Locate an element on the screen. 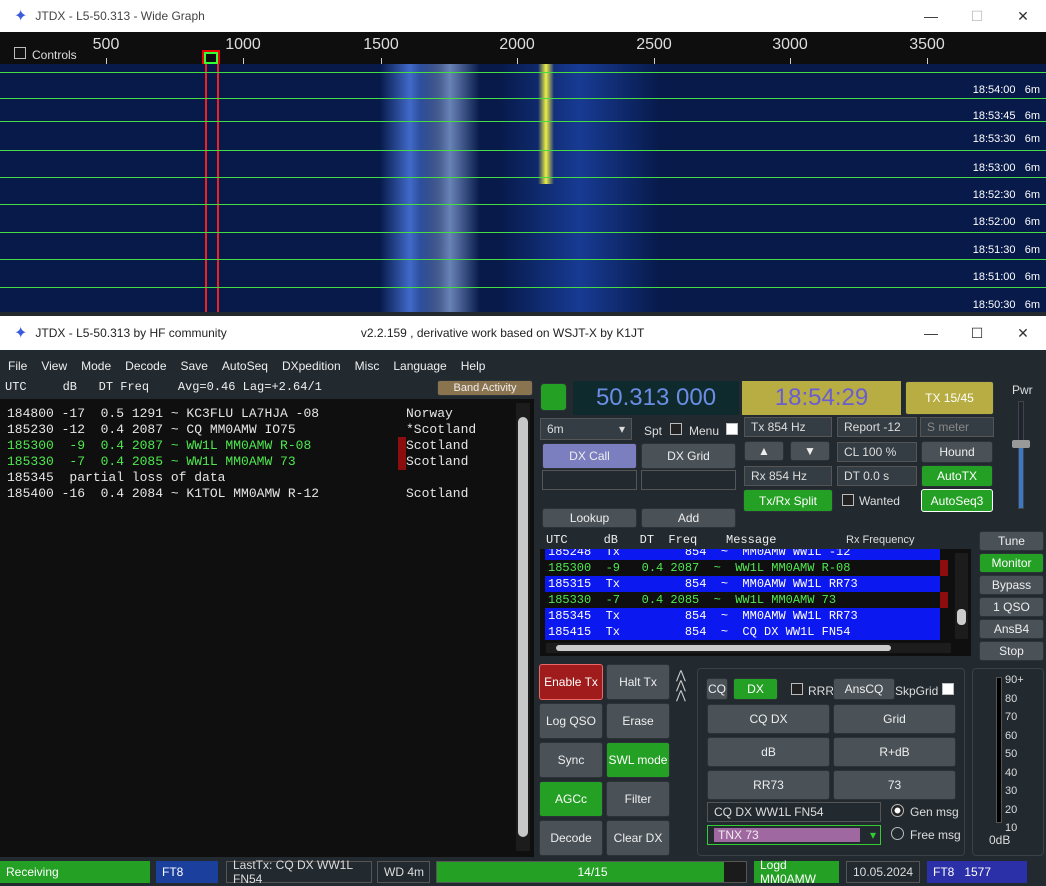 This screenshot has width=1046, height=886. down-arrow-button: ▼ is located at coordinates (810, 451).